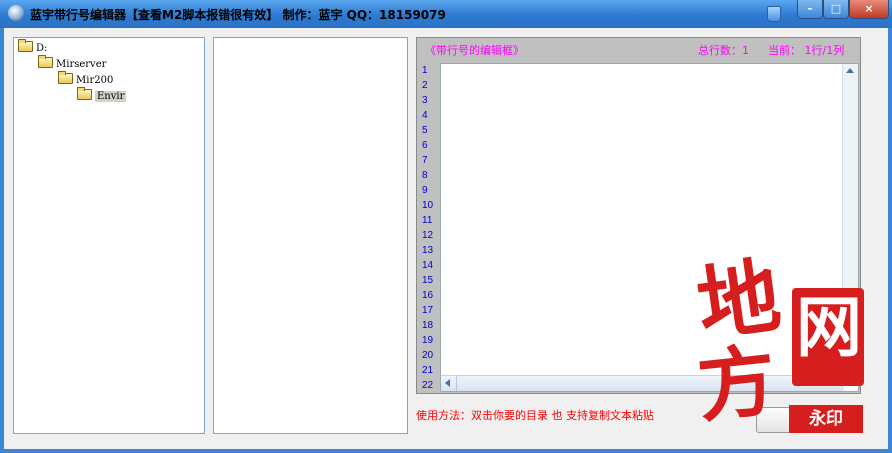 Image resolution: width=892 pixels, height=453 pixels. Describe the element at coordinates (850, 70) in the screenshot. I see `scroll-up-icon` at that location.